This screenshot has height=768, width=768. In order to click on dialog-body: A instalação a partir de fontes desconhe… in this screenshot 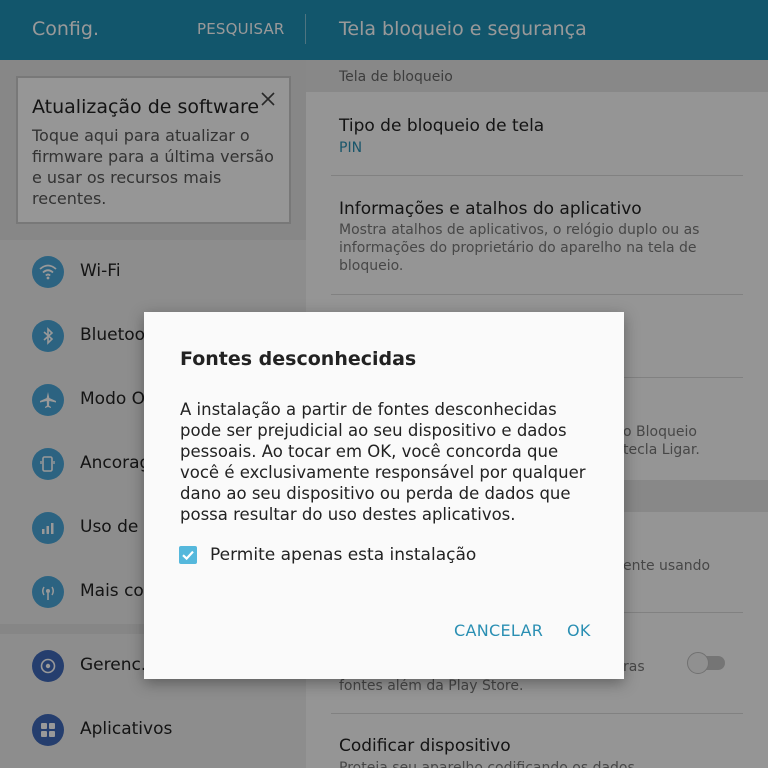, I will do `click(383, 462)`.